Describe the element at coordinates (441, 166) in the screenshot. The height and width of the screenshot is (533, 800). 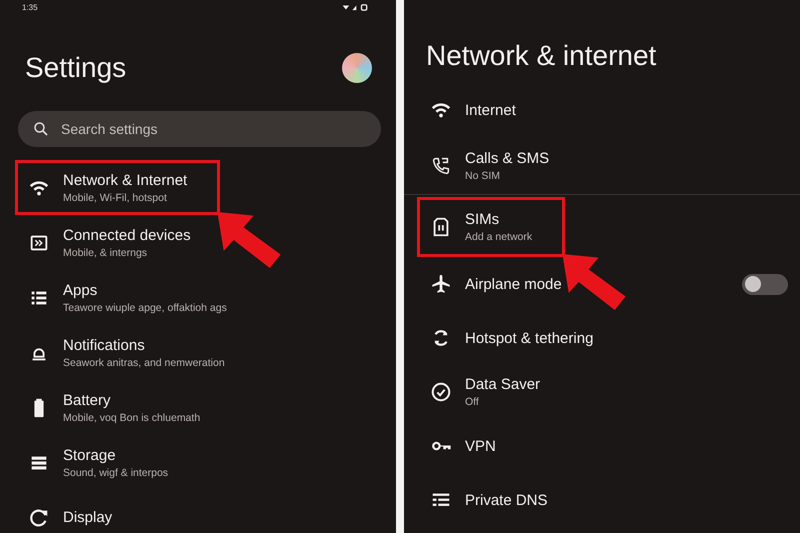
I see `phone-icon` at that location.